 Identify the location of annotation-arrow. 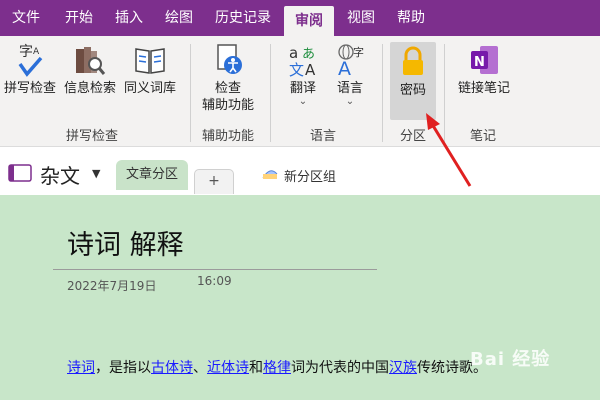
(449, 150).